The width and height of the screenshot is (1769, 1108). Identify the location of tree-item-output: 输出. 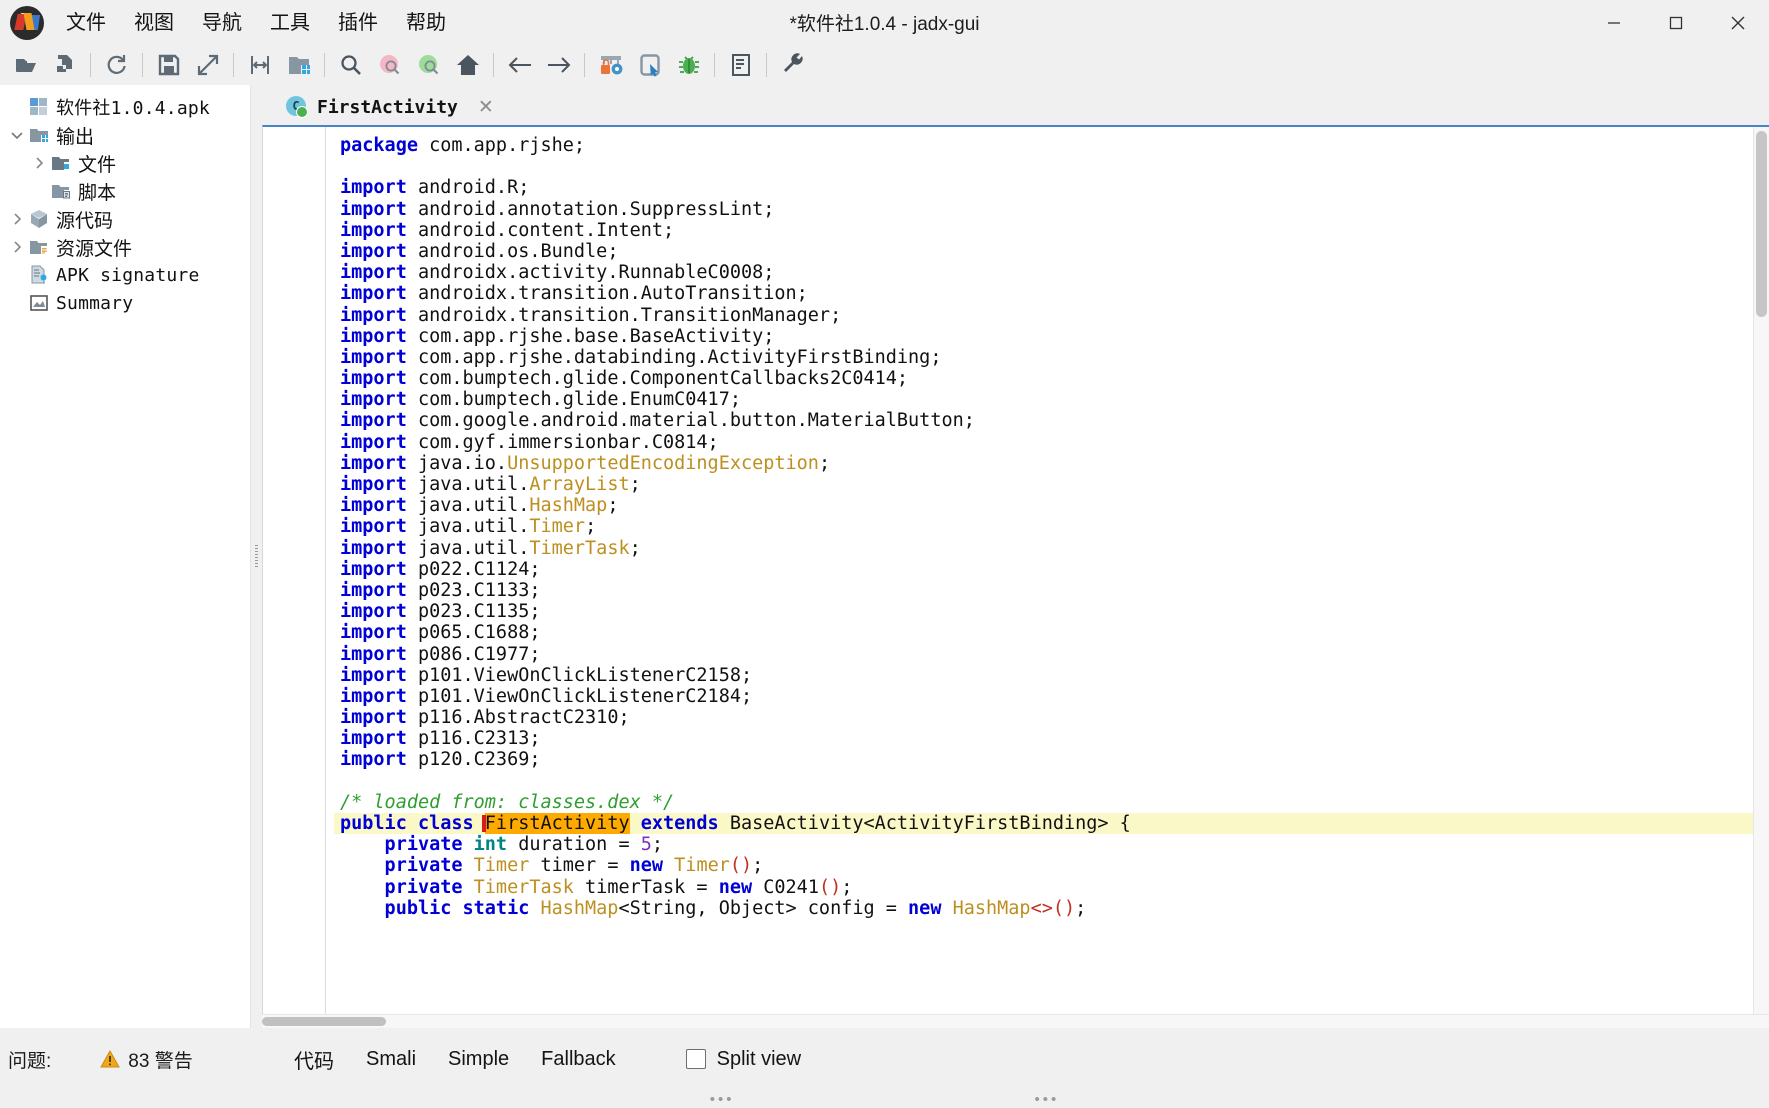
(125, 135).